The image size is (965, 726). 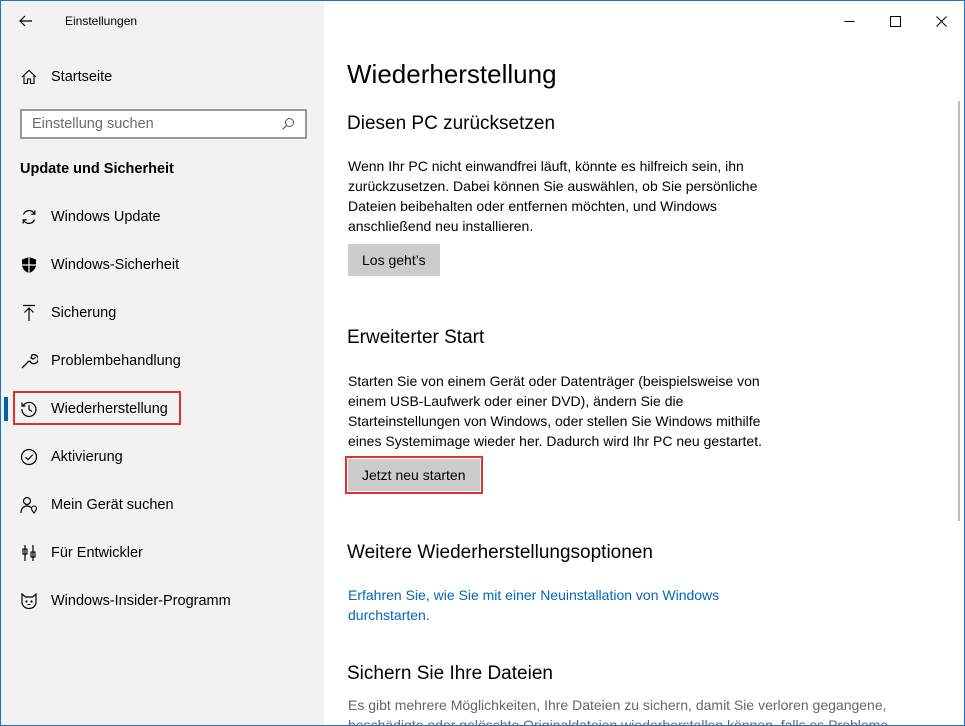 What do you see at coordinates (29, 77) in the screenshot?
I see `home-icon` at bounding box center [29, 77].